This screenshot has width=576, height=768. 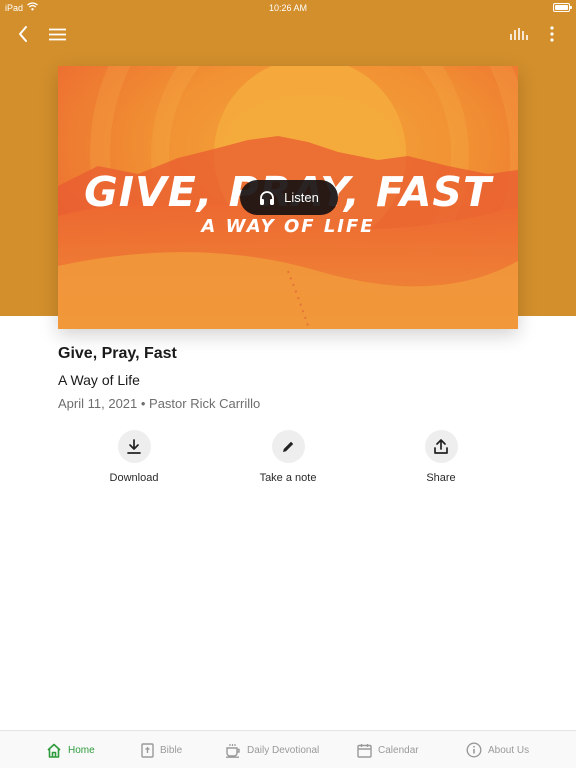 I want to click on back-button, so click(x=23, y=34).